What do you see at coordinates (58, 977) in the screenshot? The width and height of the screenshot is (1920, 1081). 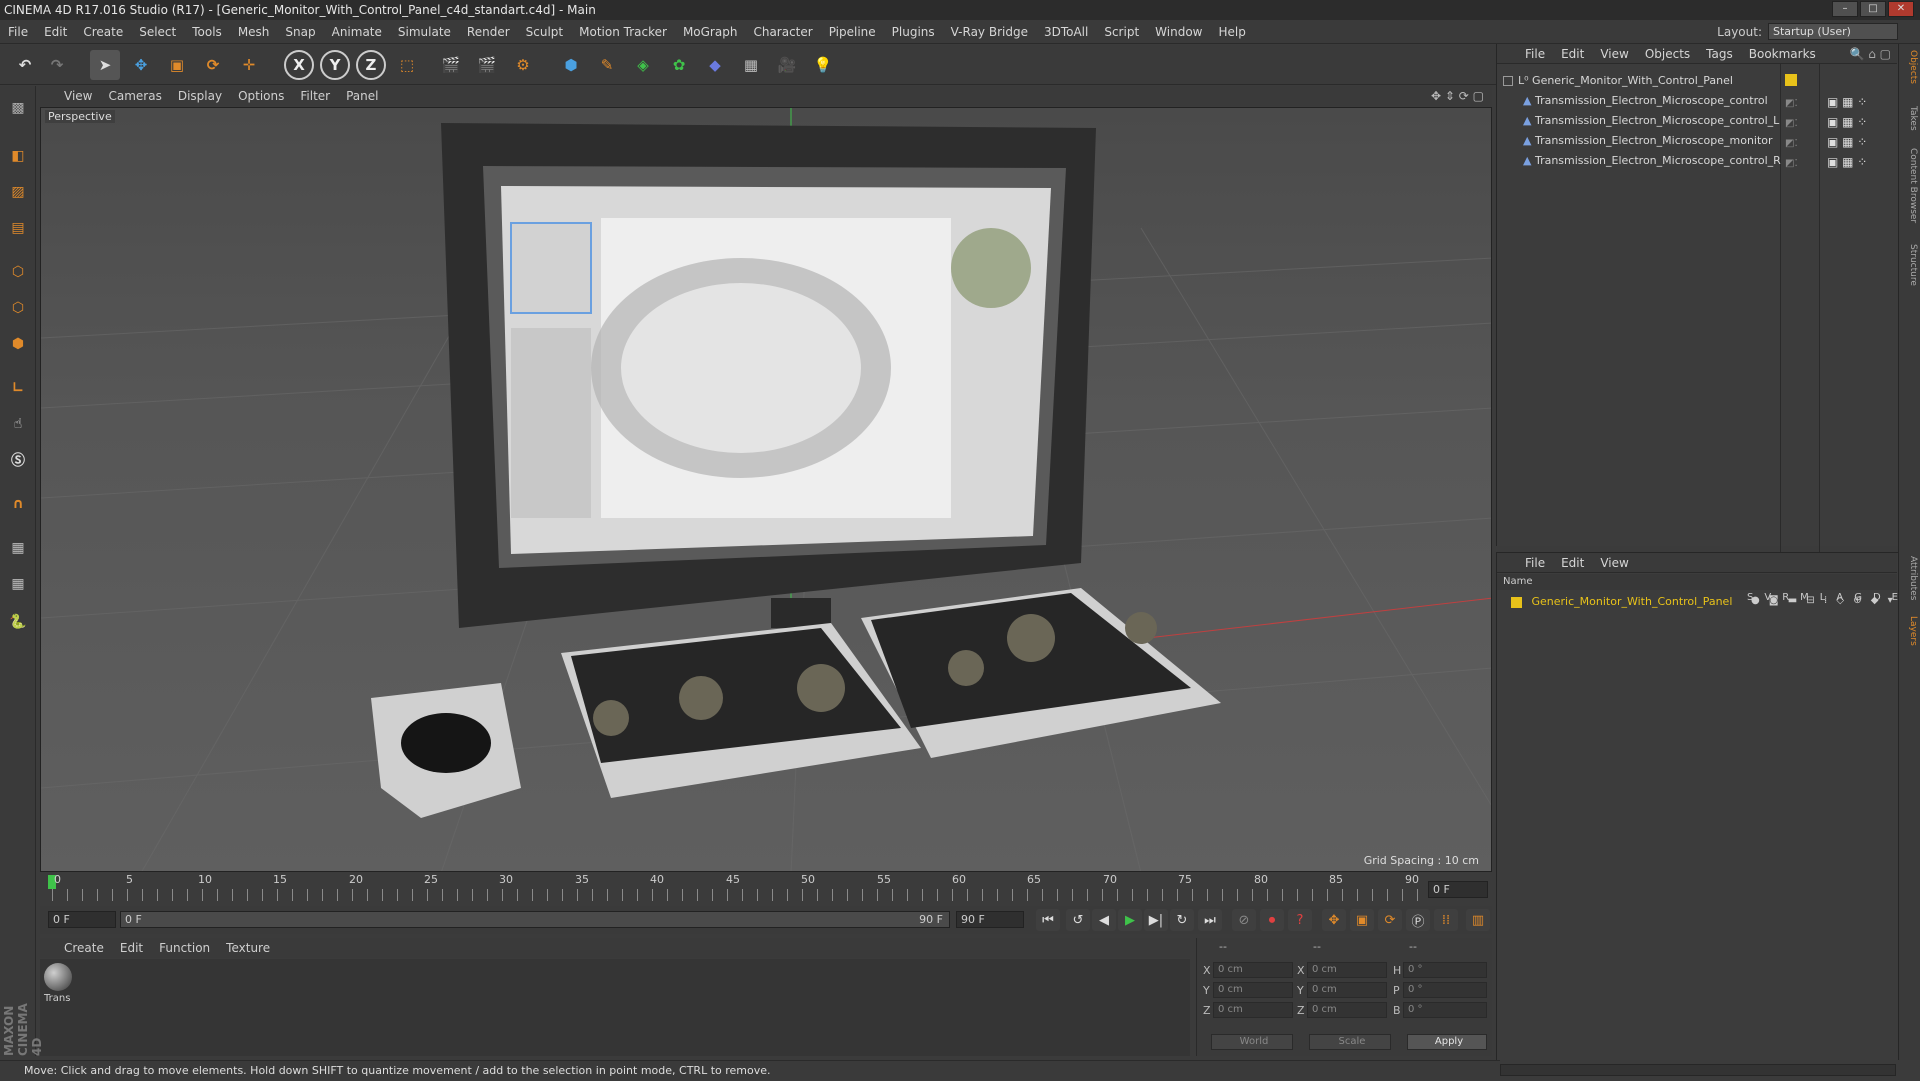 I see `material-thumbnail` at bounding box center [58, 977].